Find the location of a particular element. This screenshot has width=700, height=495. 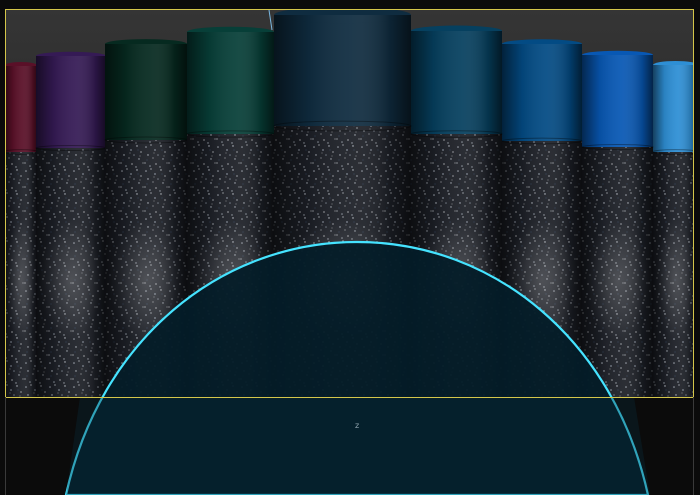

cylinder-purple is located at coordinates (71, 225).